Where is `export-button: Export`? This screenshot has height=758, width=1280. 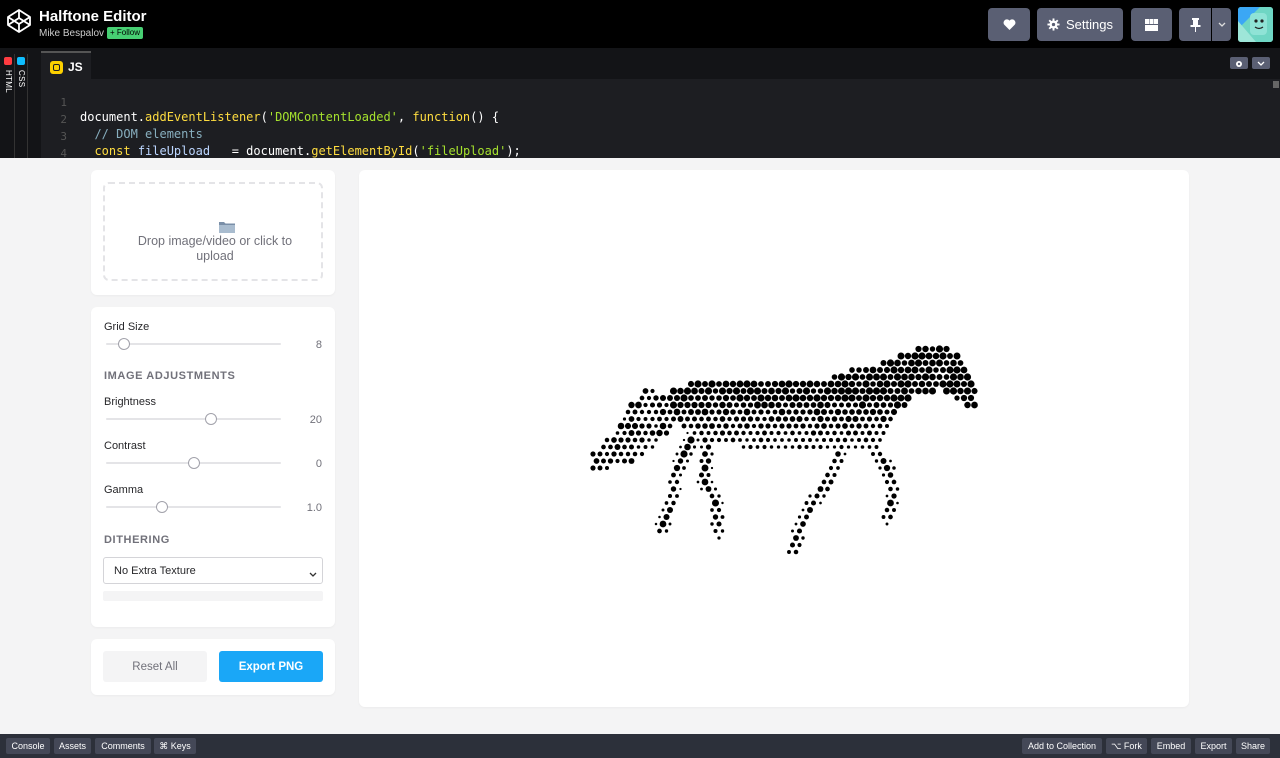 export-button: Export is located at coordinates (1213, 746).